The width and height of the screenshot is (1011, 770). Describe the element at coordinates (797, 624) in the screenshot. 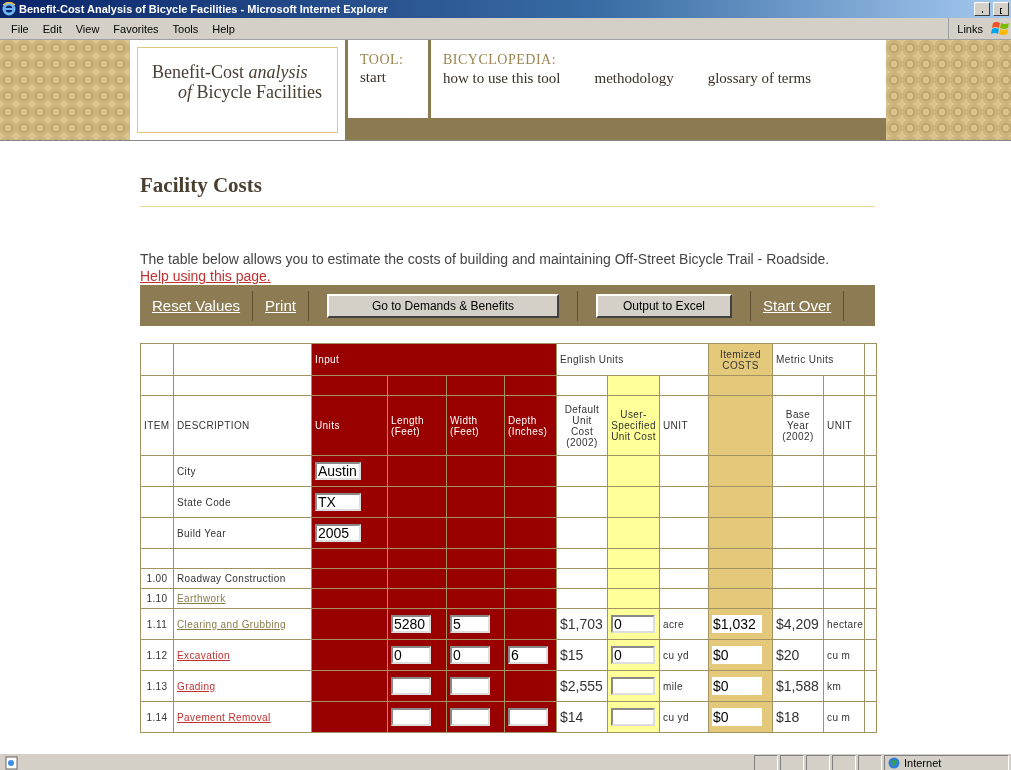

I see `cell-text: $4,209` at that location.